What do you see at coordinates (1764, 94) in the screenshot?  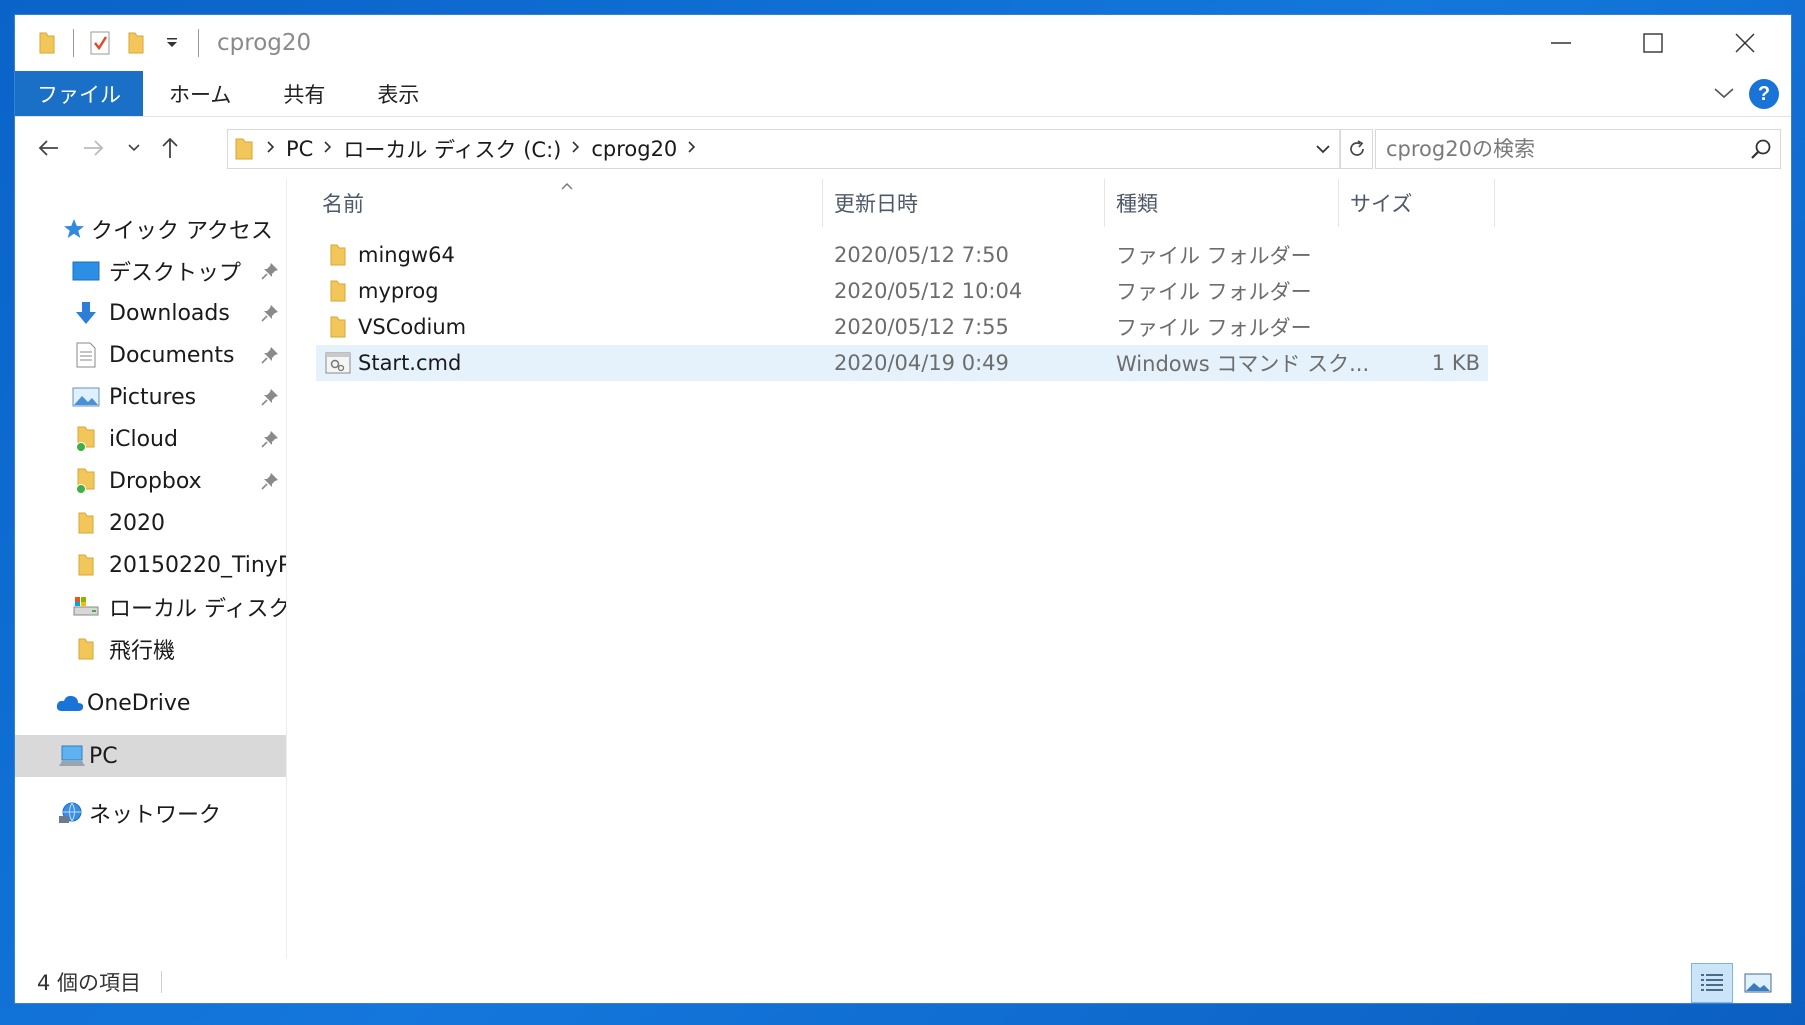 I see `help-button: ?` at bounding box center [1764, 94].